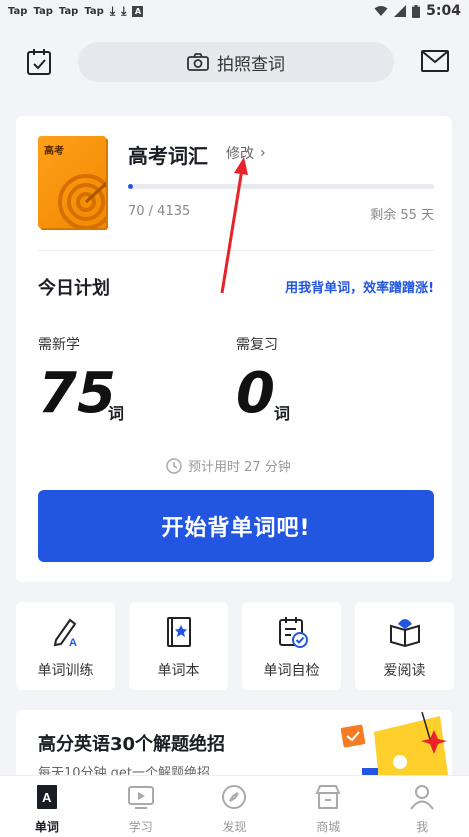 The height and width of the screenshot is (837, 469). What do you see at coordinates (416, 11) in the screenshot?
I see `battery-icon` at bounding box center [416, 11].